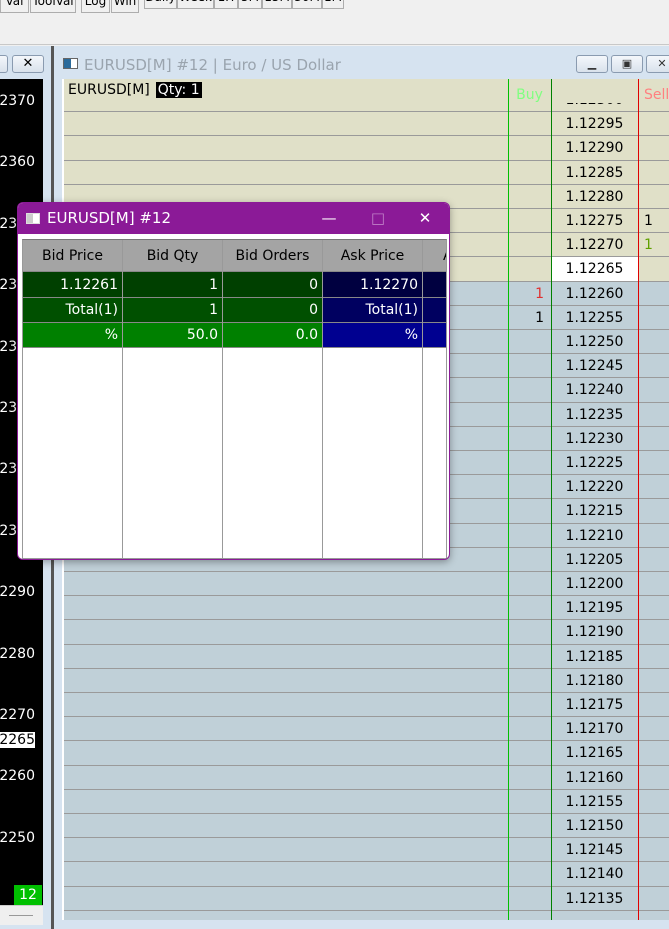 The image size is (669, 929). What do you see at coordinates (366, 124) in the screenshot?
I see `ladder-row: 1.12295` at bounding box center [366, 124].